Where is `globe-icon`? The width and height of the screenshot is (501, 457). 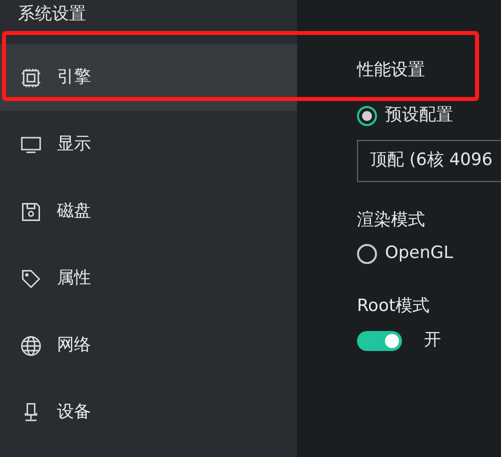
globe-icon is located at coordinates (31, 345).